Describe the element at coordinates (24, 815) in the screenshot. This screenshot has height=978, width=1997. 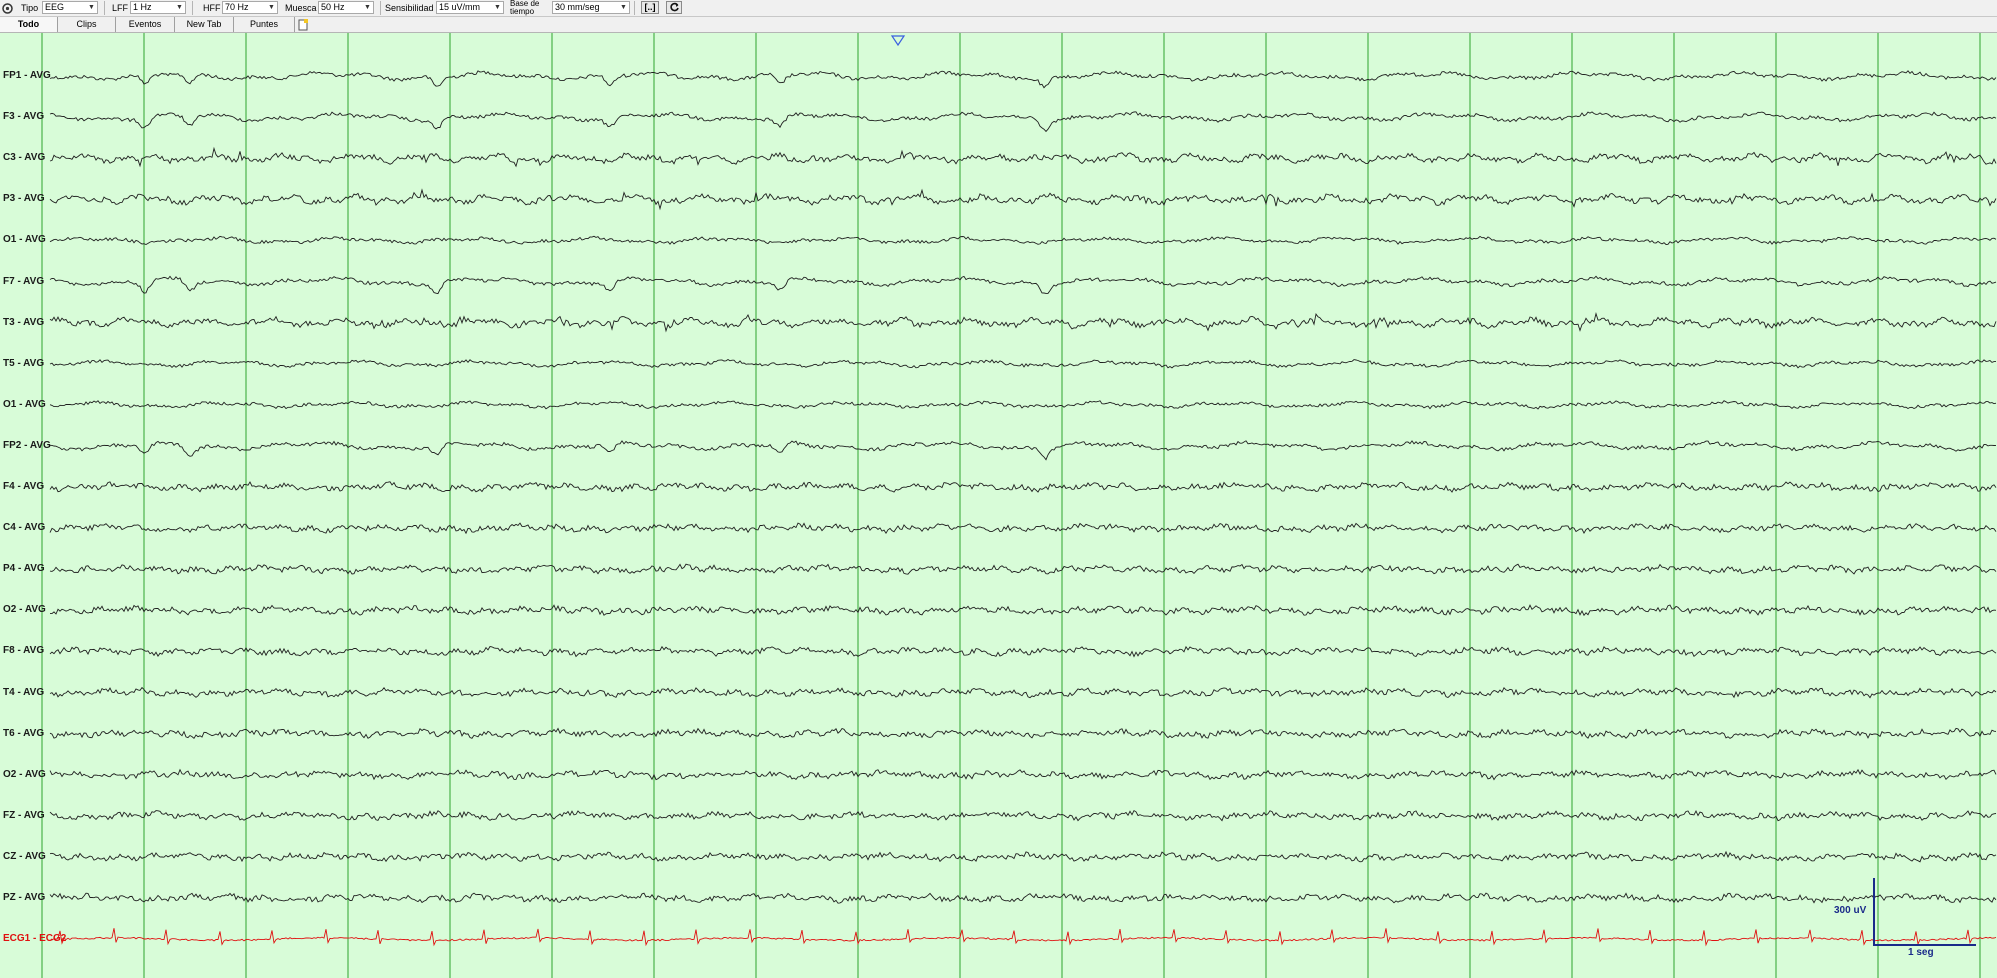
I see `channel-label: FZ - AVG` at that location.